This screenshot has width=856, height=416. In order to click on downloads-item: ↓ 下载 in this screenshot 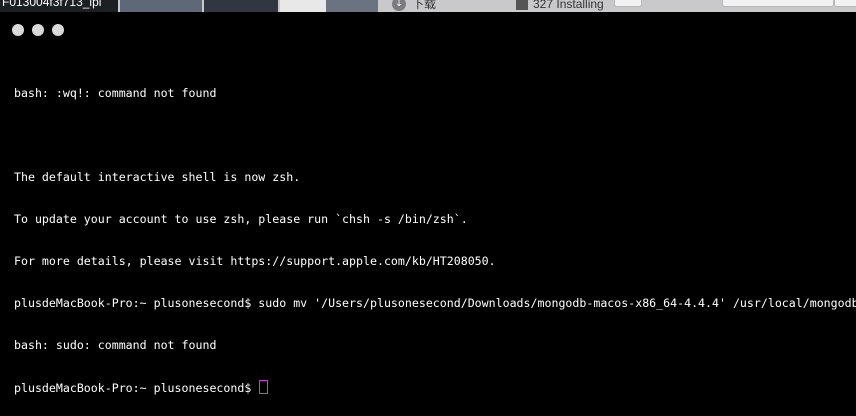, I will do `click(414, 6)`.